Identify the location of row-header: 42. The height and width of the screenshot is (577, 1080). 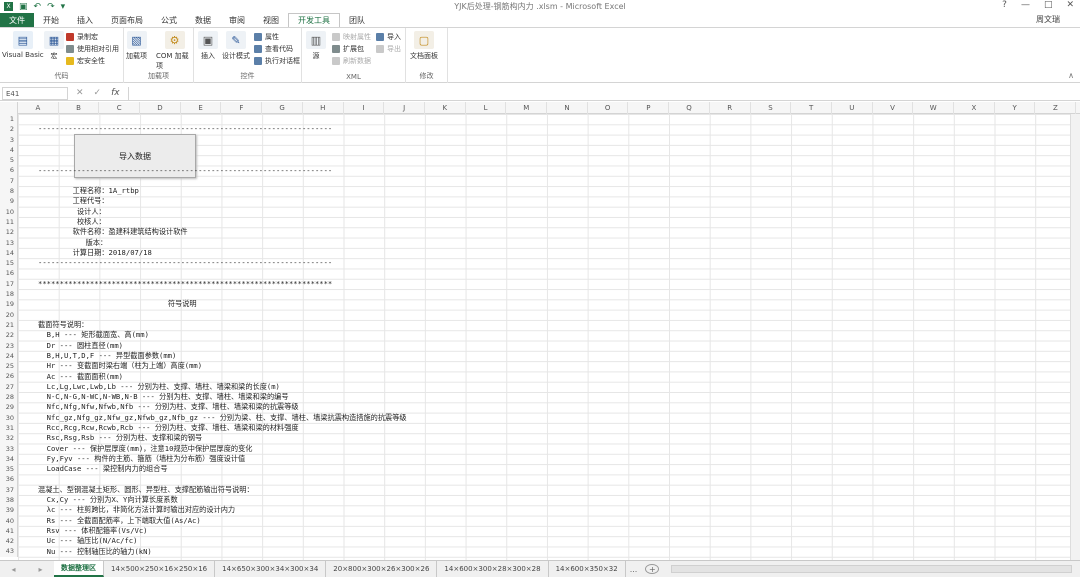
(8, 541).